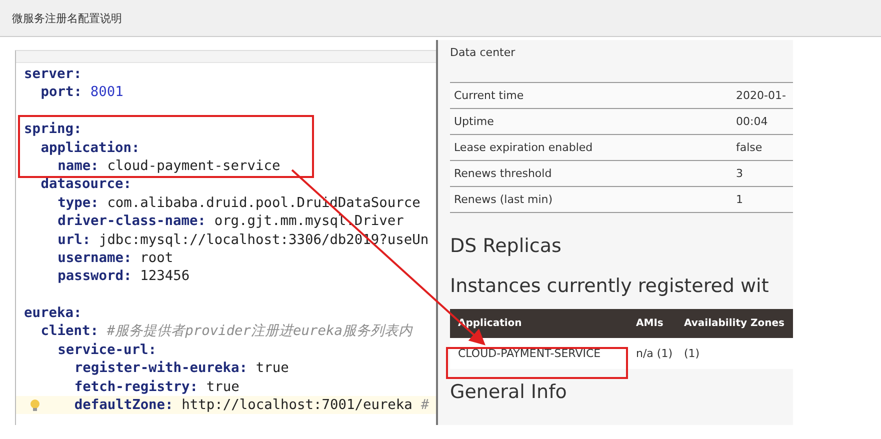 The height and width of the screenshot is (439, 881). What do you see at coordinates (530, 353) in the screenshot?
I see `table-cell-text: CLOUD-PAYMENT-SERVICE` at bounding box center [530, 353].